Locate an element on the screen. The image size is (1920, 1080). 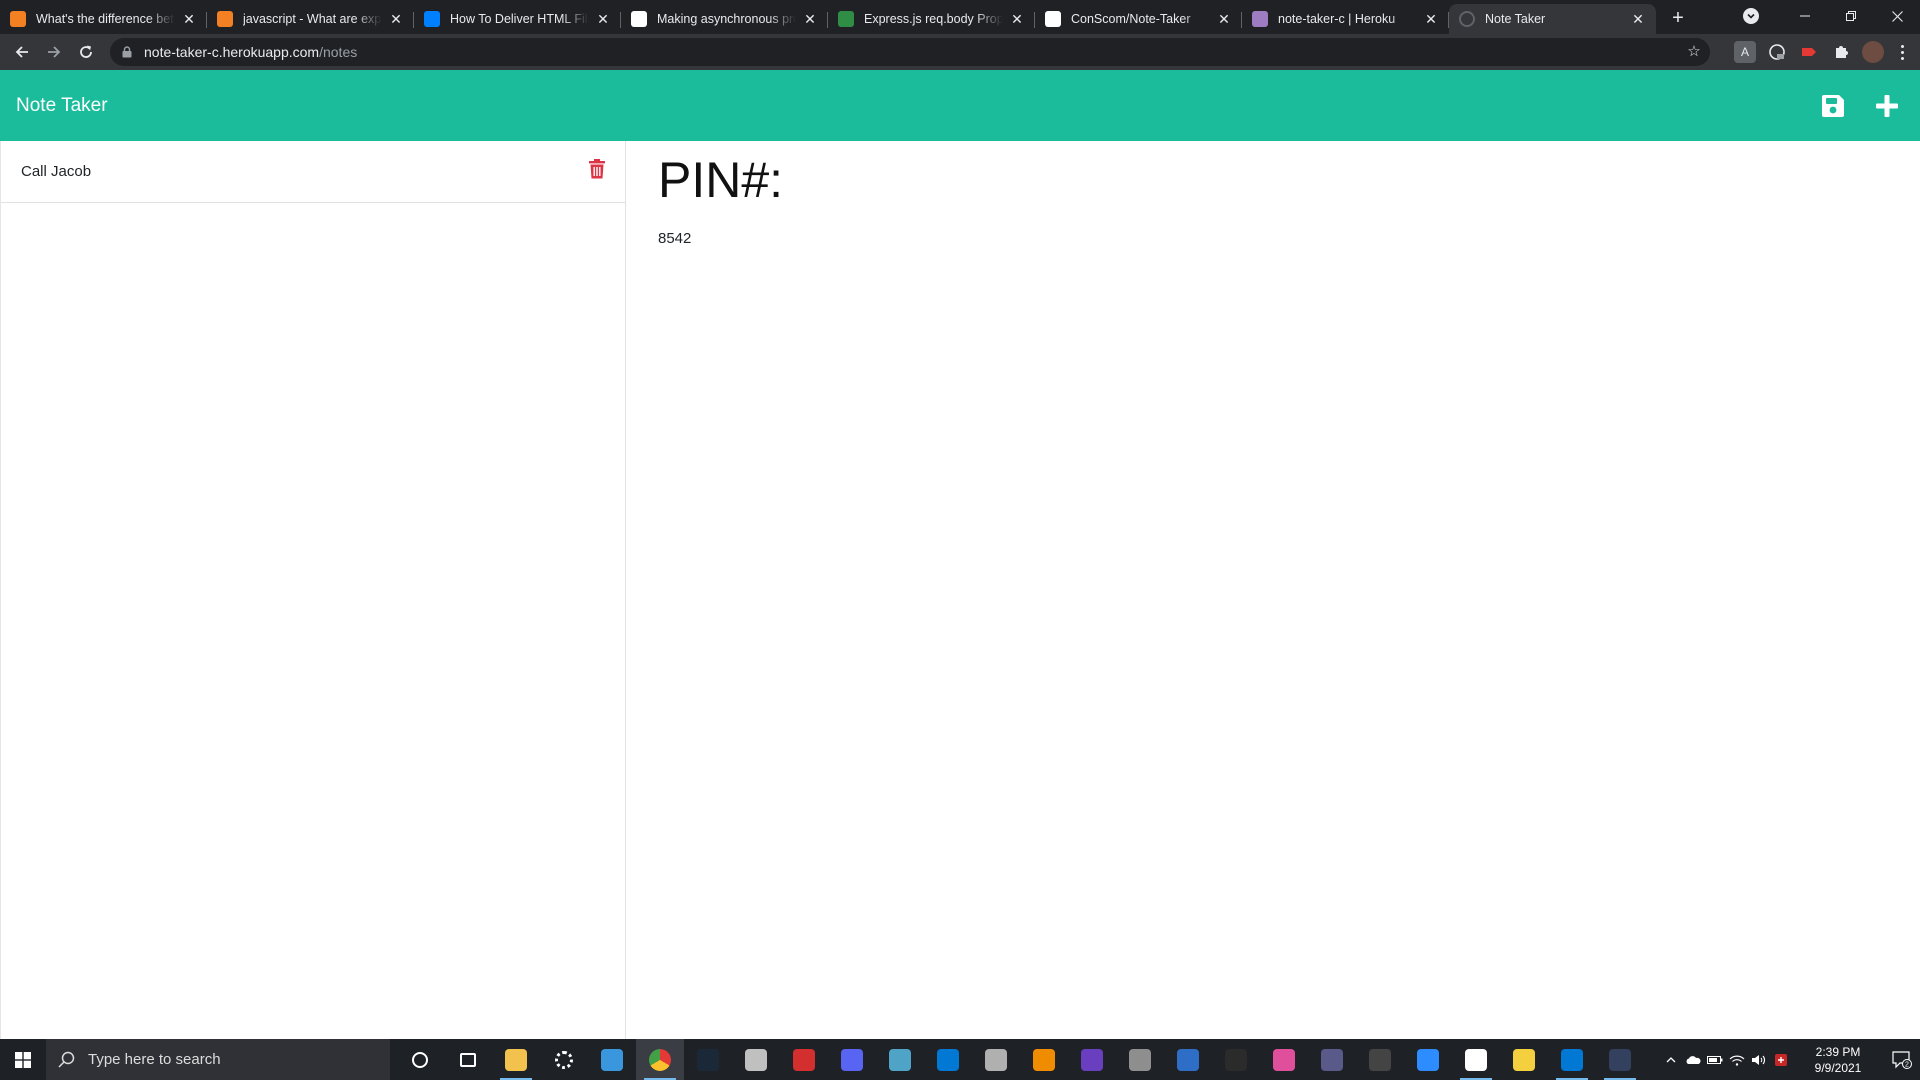
browser-tab: Note Taker ✕ is located at coordinates (1552, 19).